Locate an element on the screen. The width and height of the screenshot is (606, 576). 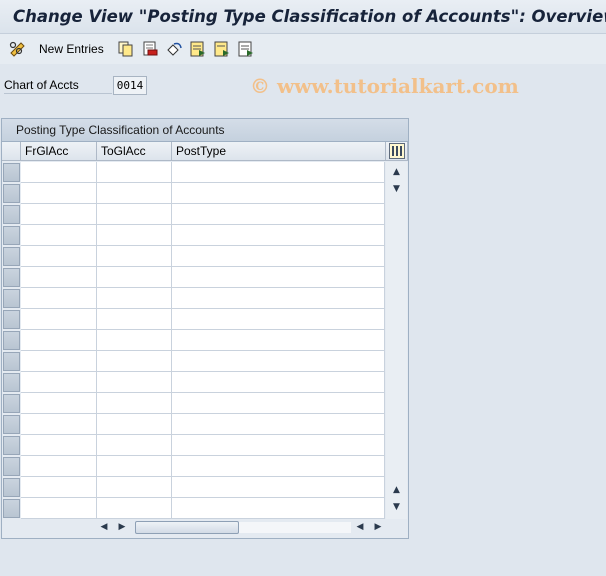
undo-icon is located at coordinates (174, 49).